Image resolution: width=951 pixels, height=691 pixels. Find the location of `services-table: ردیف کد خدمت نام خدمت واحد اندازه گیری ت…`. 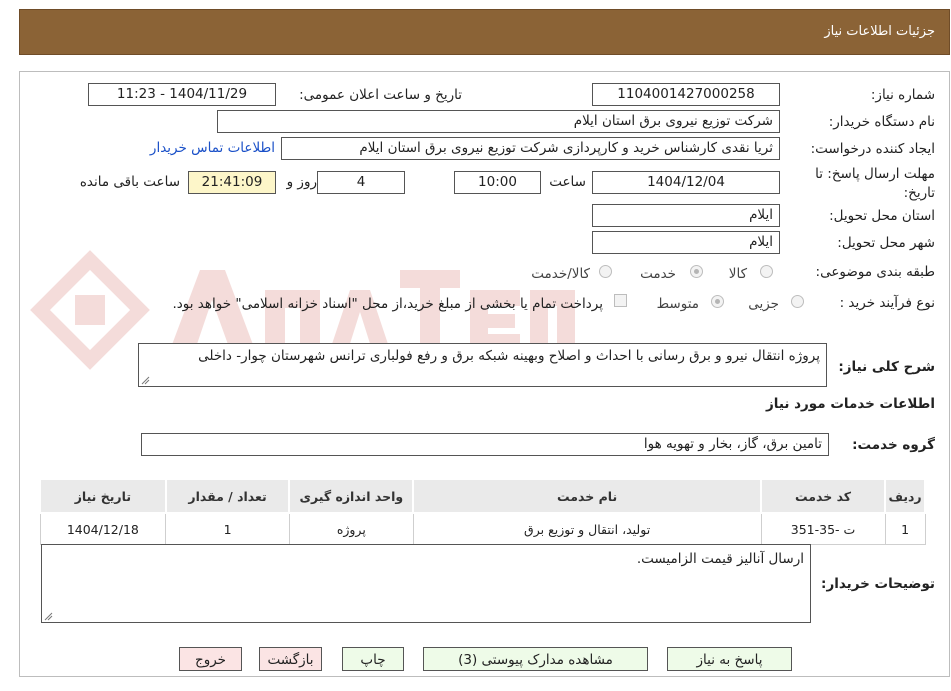

services-table: ردیف کد خدمت نام خدمت واحد اندازه گیری ت… is located at coordinates (482, 511).